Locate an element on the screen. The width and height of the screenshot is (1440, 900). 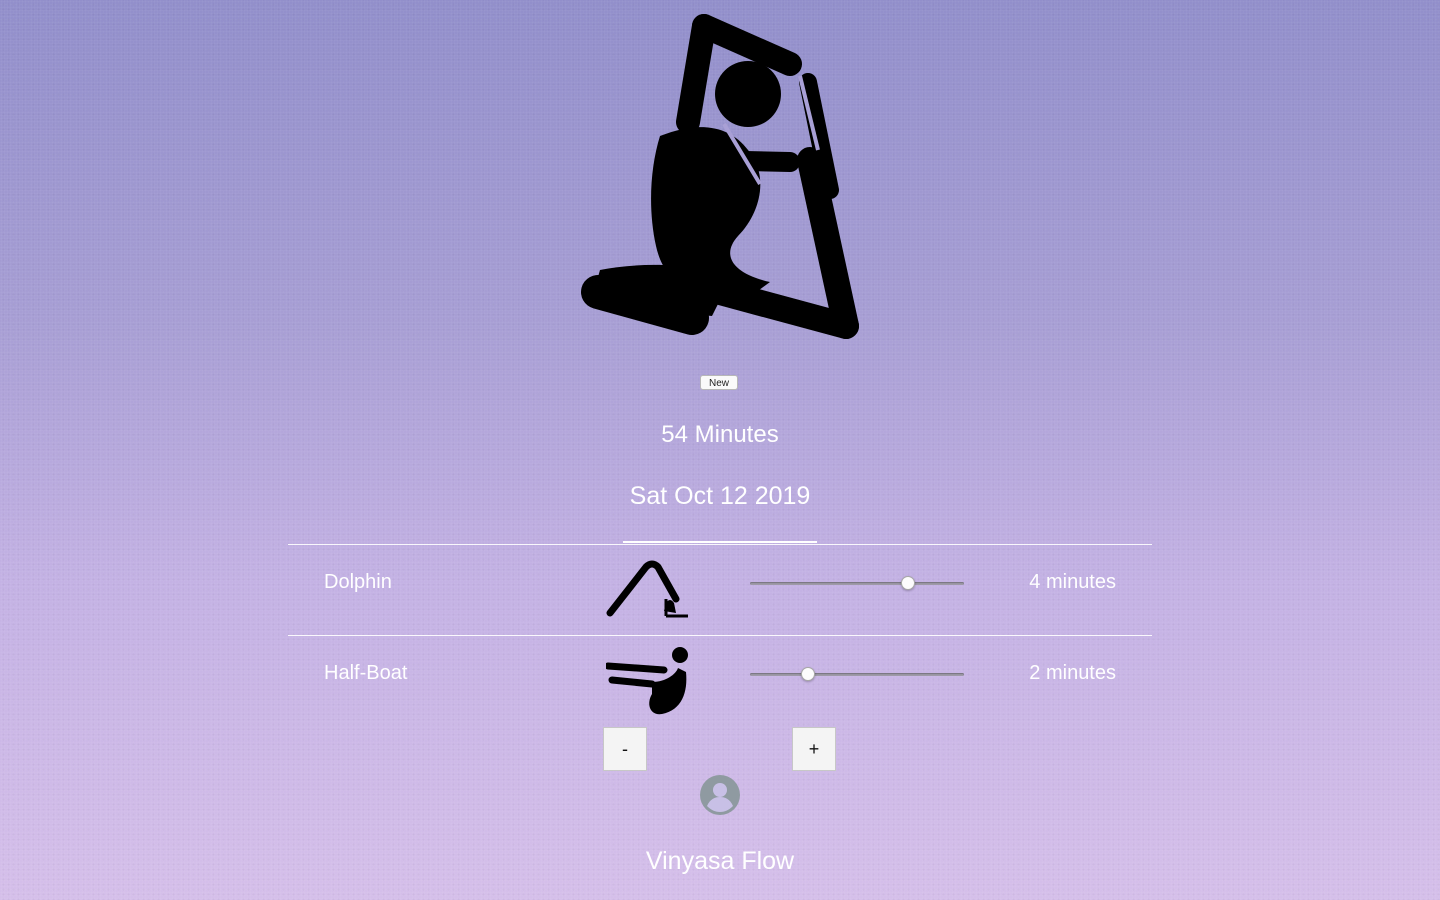
new-badge: New is located at coordinates (719, 382).